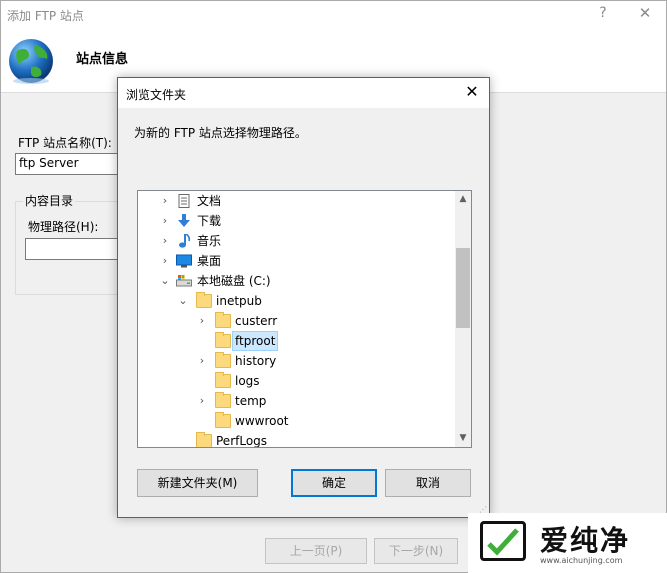 The image size is (667, 573). Describe the element at coordinates (65, 143) in the screenshot. I see `site-name-label: FTP 站点名称(T):` at that location.